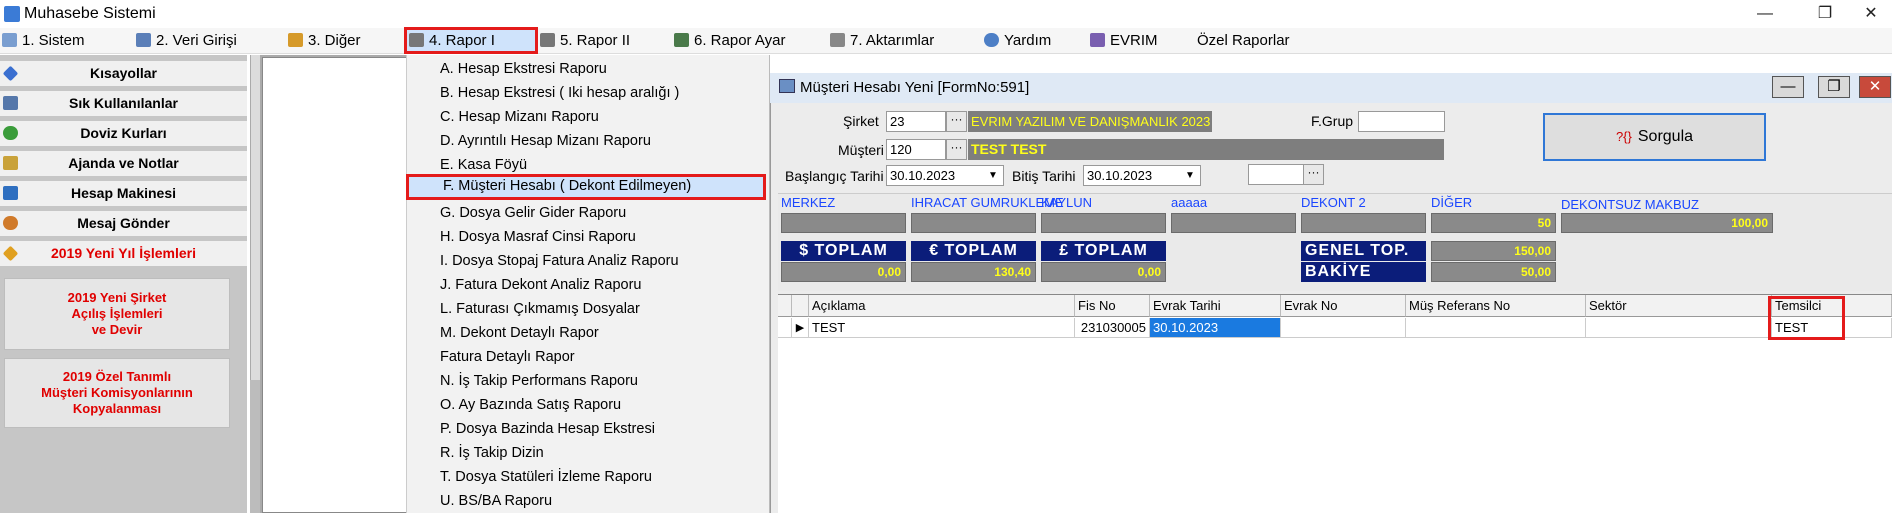  I want to click on summary-value-aaaaa, so click(1233, 223).